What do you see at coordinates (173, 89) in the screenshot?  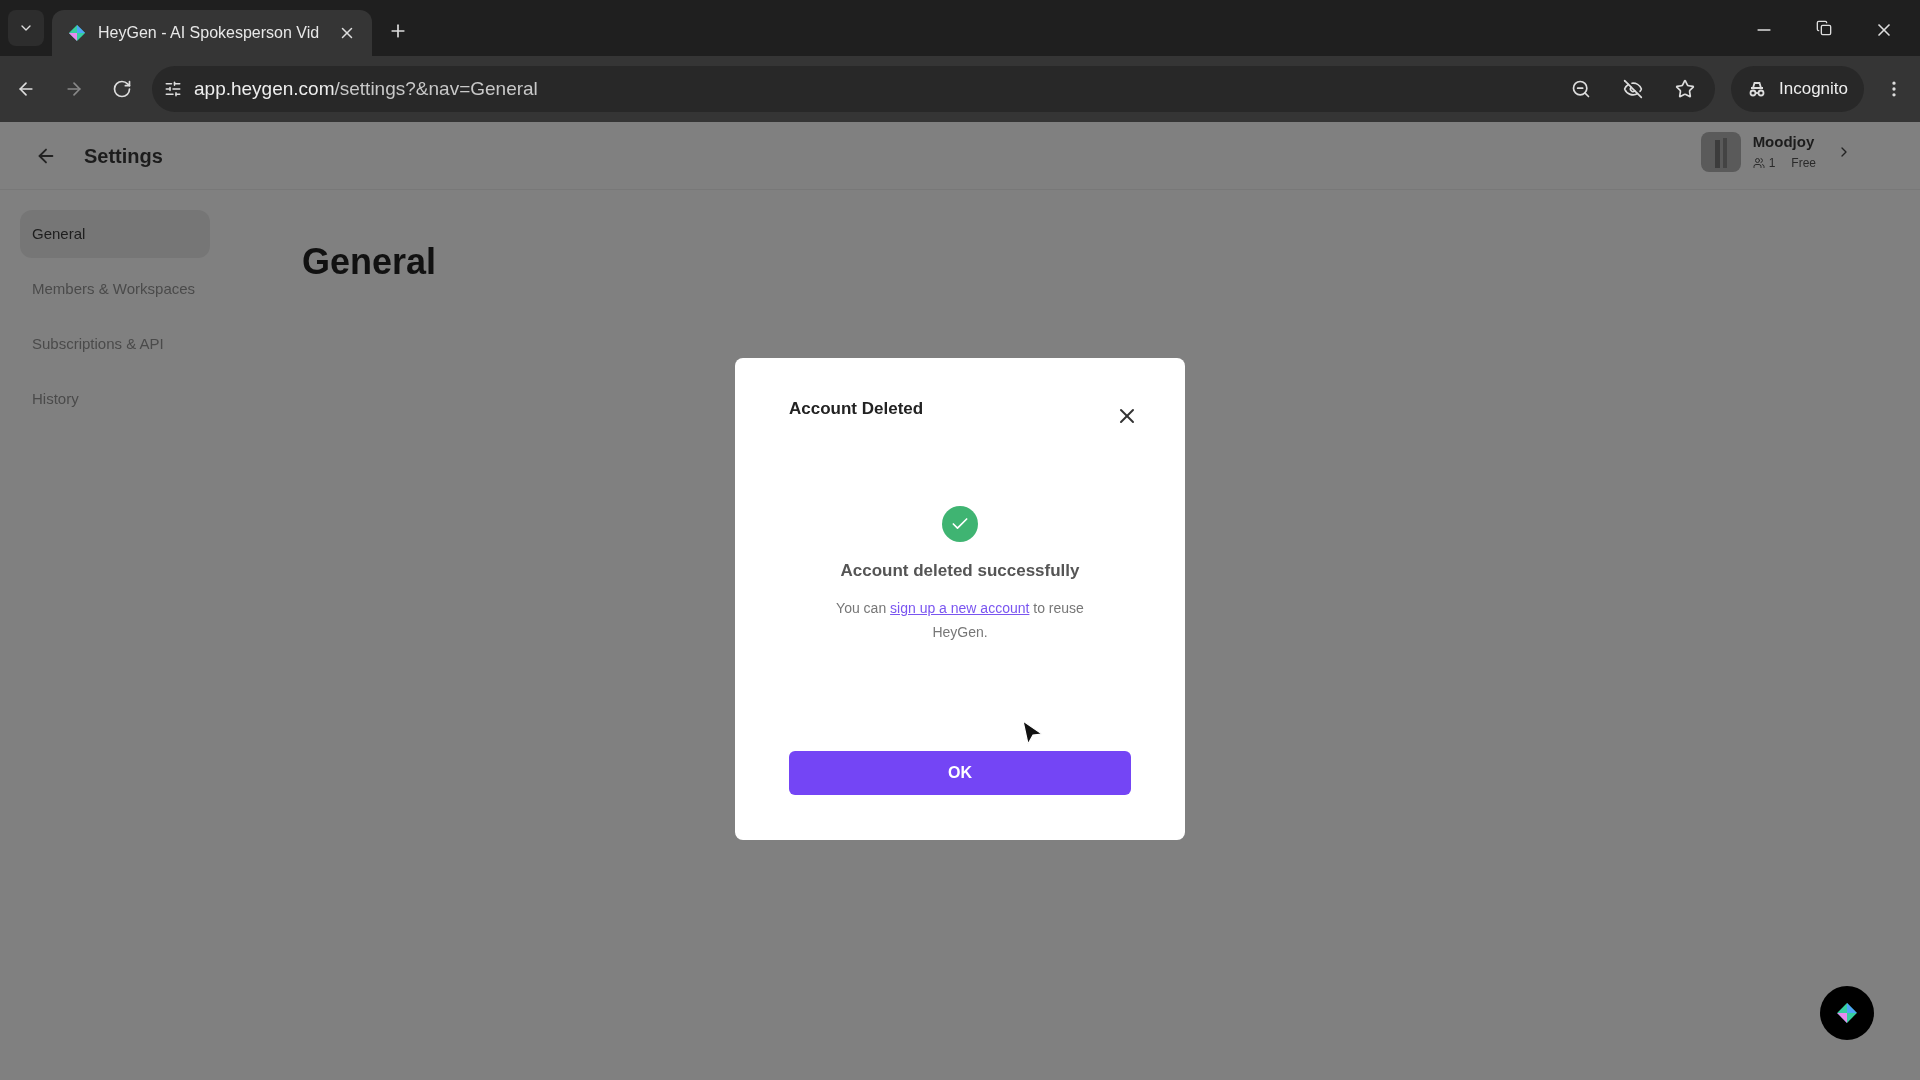 I see `site-settings-icon` at bounding box center [173, 89].